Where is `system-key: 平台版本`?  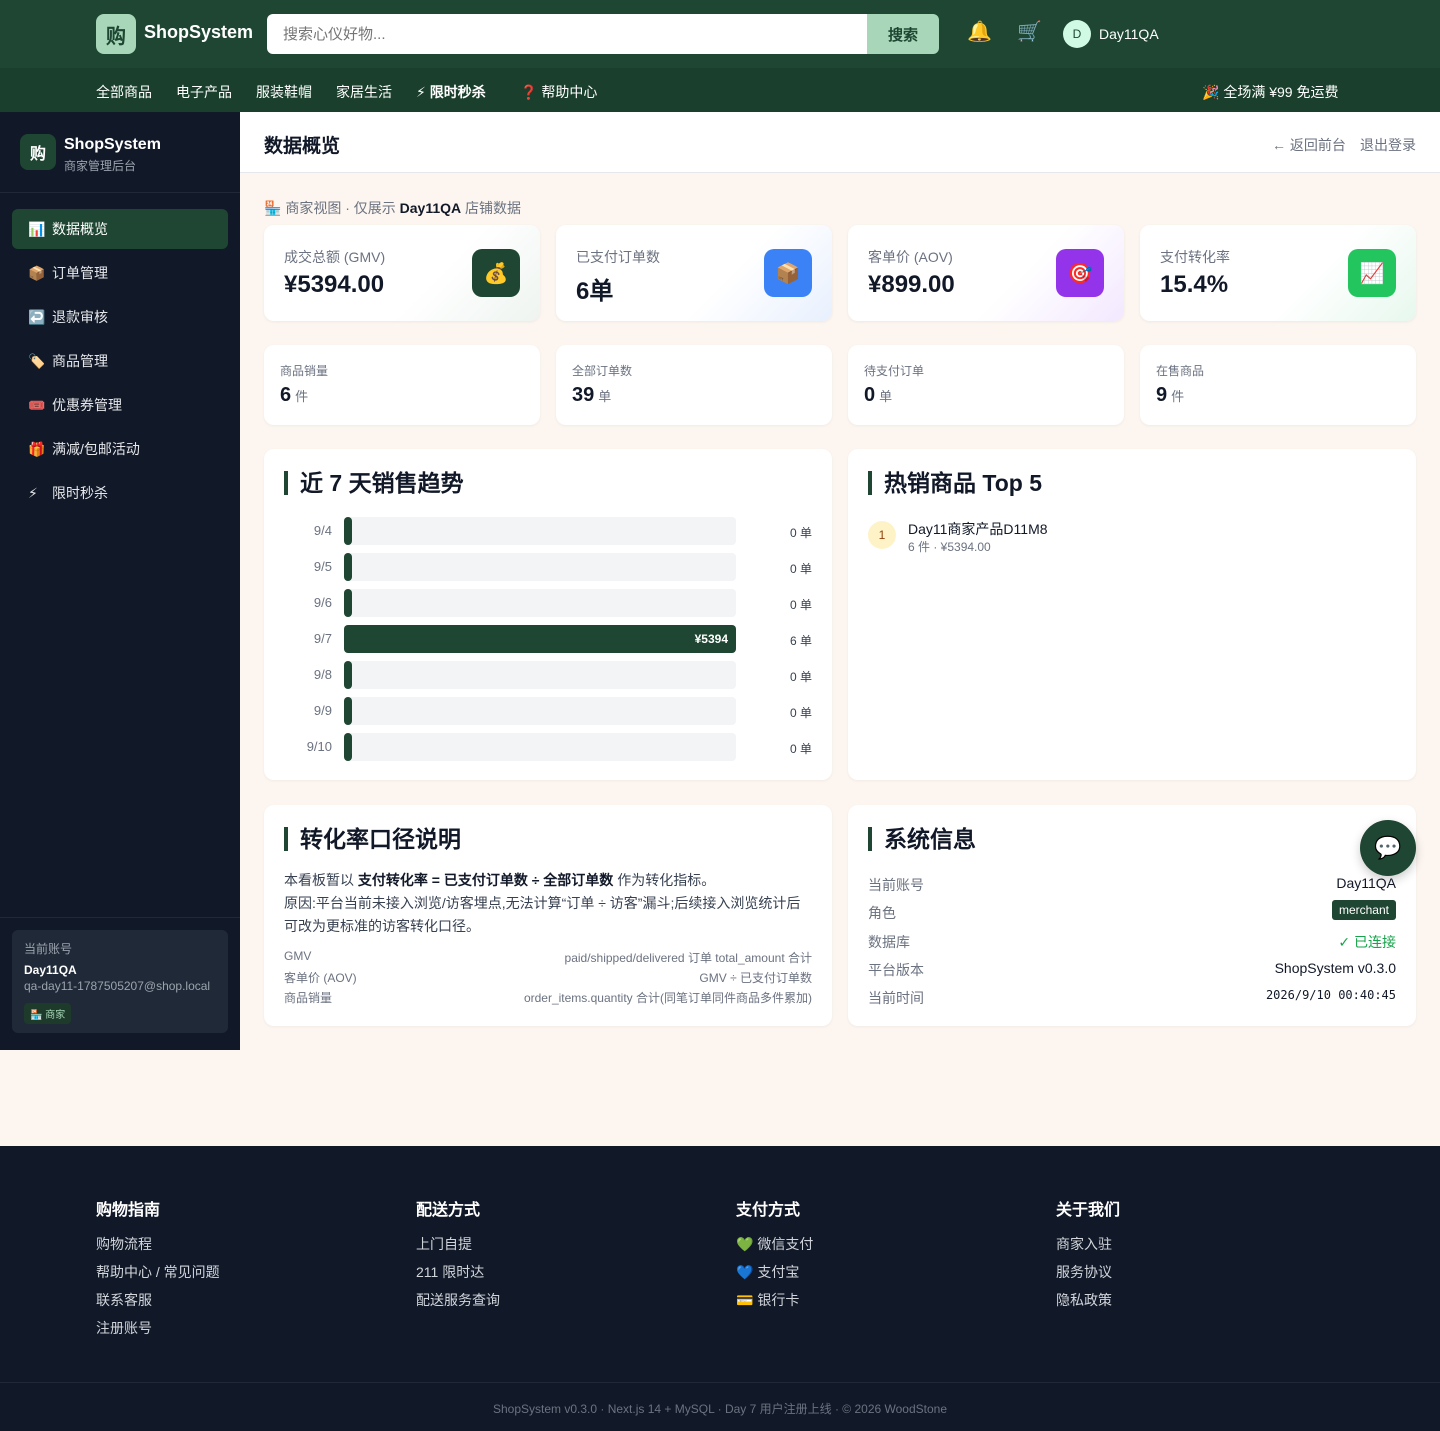
system-key: 平台版本 is located at coordinates (896, 970).